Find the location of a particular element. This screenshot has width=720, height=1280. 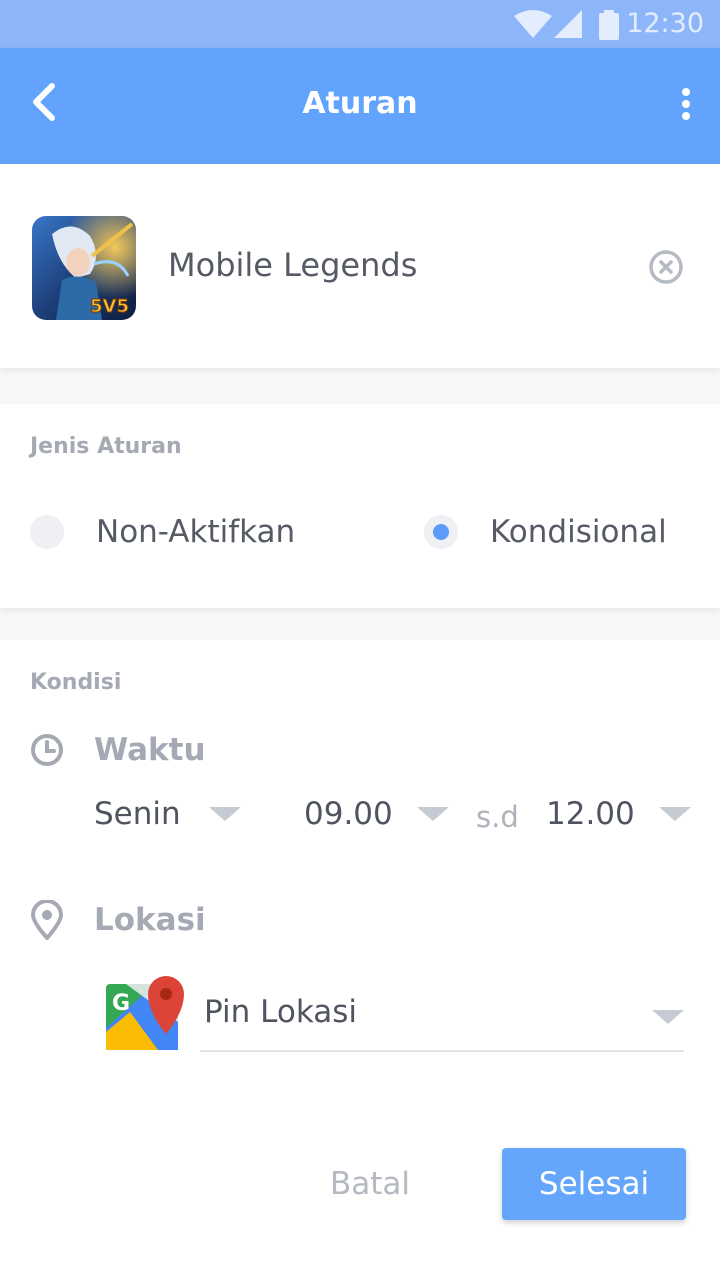

start-time-value: 09.00 is located at coordinates (348, 814).